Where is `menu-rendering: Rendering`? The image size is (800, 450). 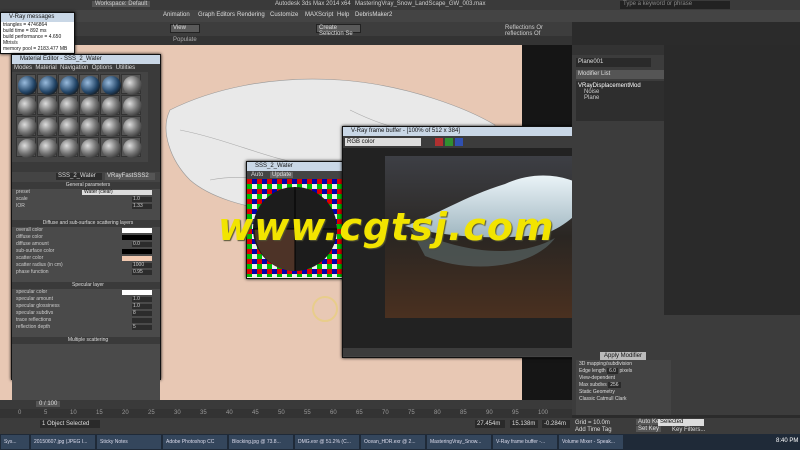 menu-rendering: Rendering is located at coordinates (251, 15).